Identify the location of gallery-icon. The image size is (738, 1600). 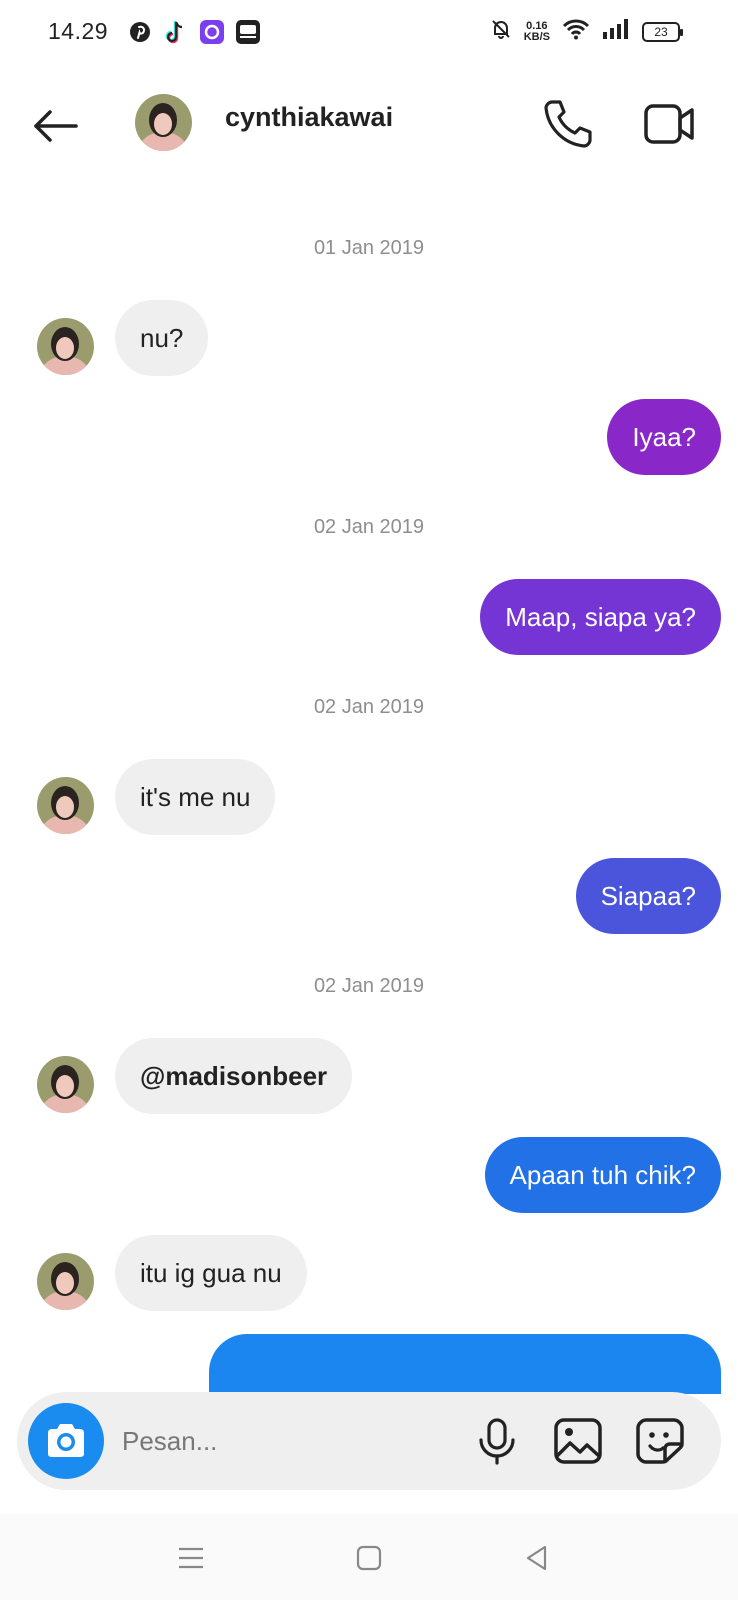
(578, 1441).